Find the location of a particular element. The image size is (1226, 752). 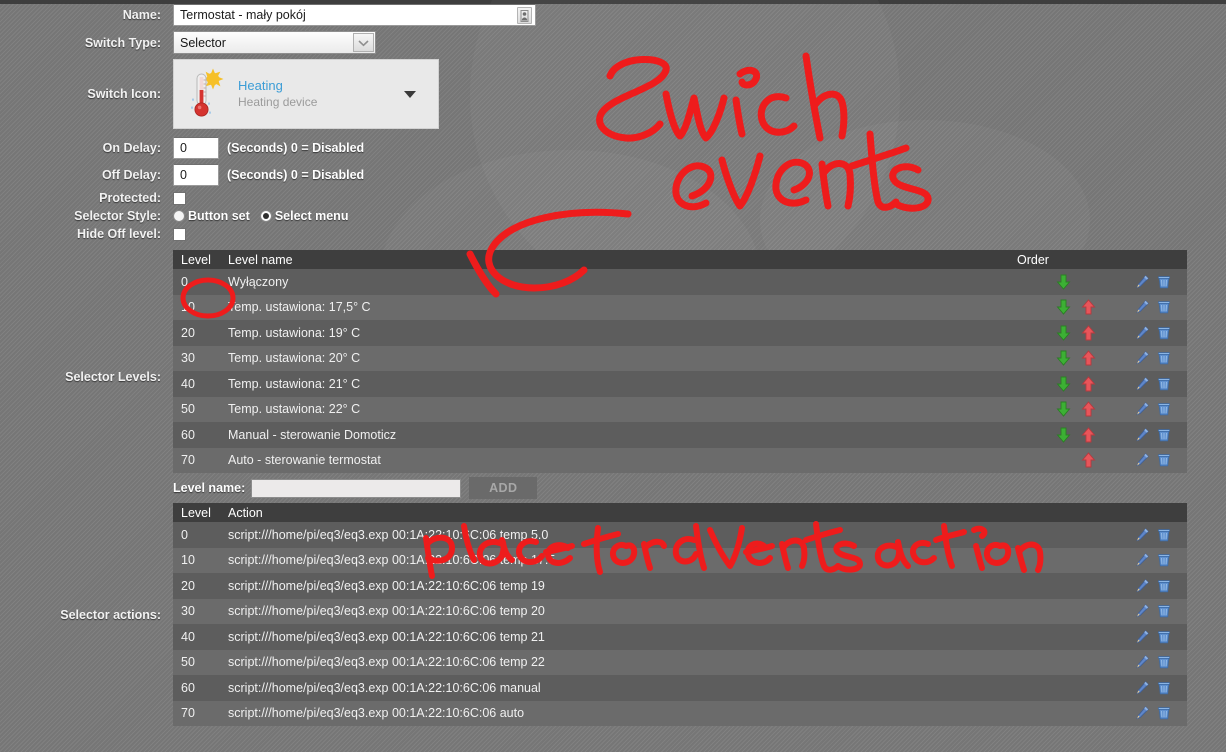

cell-tools is located at coordinates (1157, 460).